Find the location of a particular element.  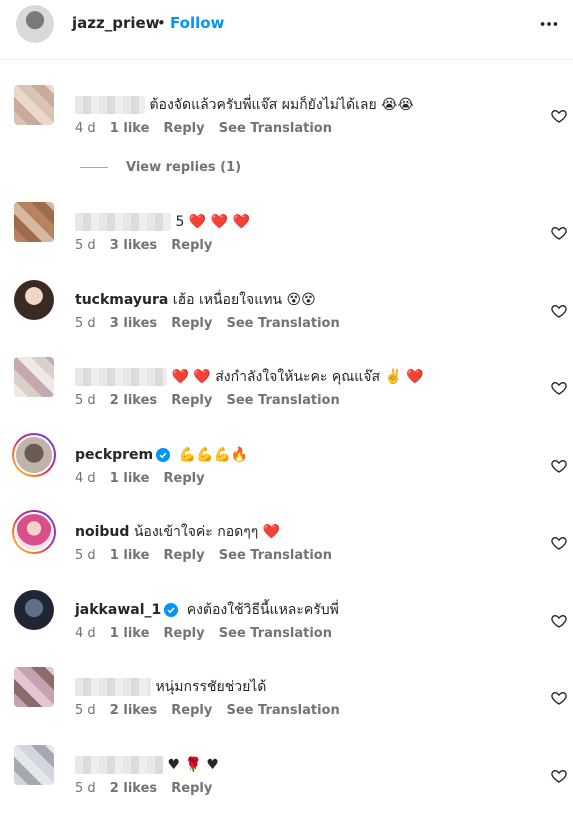

comment-username: tuckmayura is located at coordinates (121, 300).